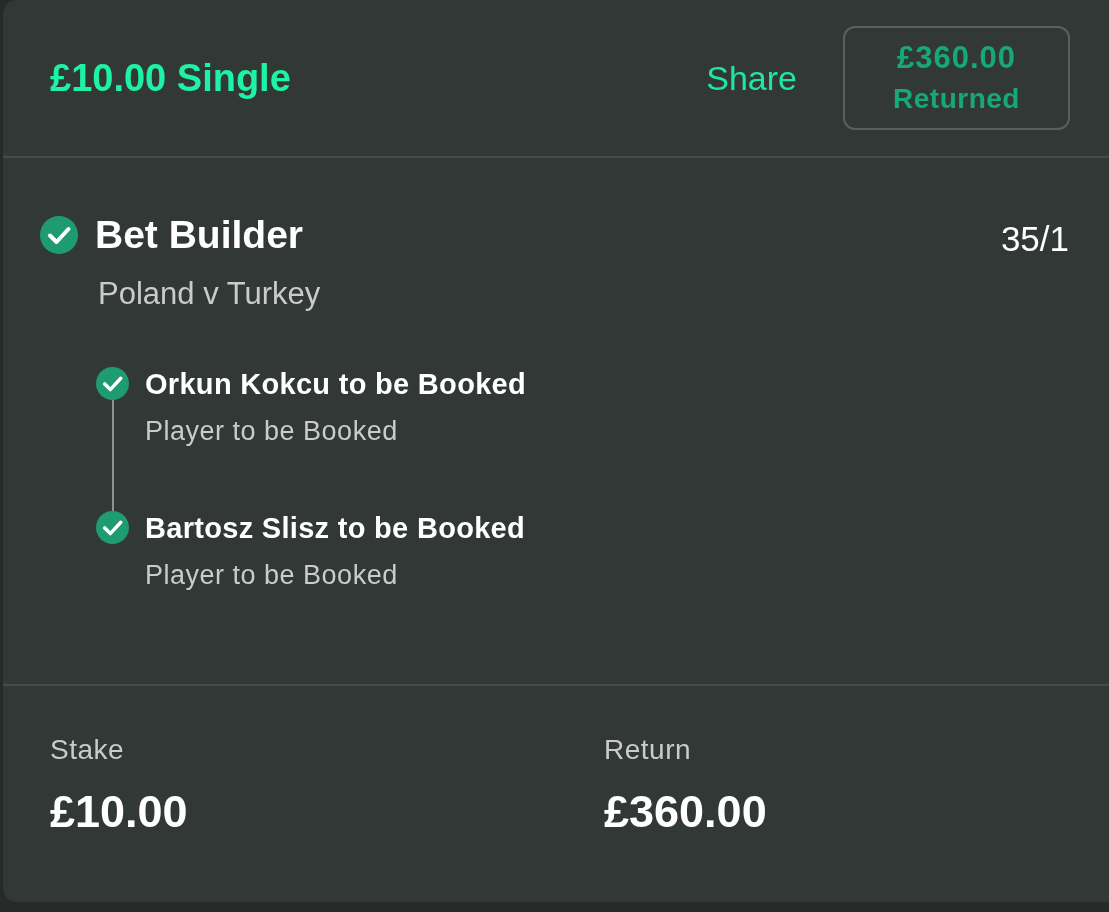 Image resolution: width=1109 pixels, height=912 pixels. What do you see at coordinates (751, 78) in the screenshot?
I see `share-button: Share` at bounding box center [751, 78].